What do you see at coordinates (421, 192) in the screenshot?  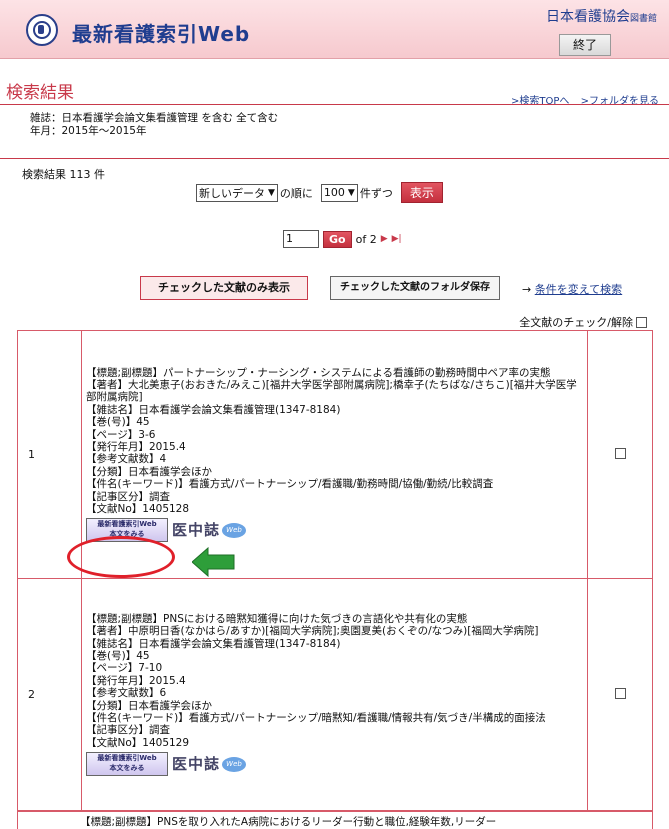 I see `display-button: 表示` at bounding box center [421, 192].